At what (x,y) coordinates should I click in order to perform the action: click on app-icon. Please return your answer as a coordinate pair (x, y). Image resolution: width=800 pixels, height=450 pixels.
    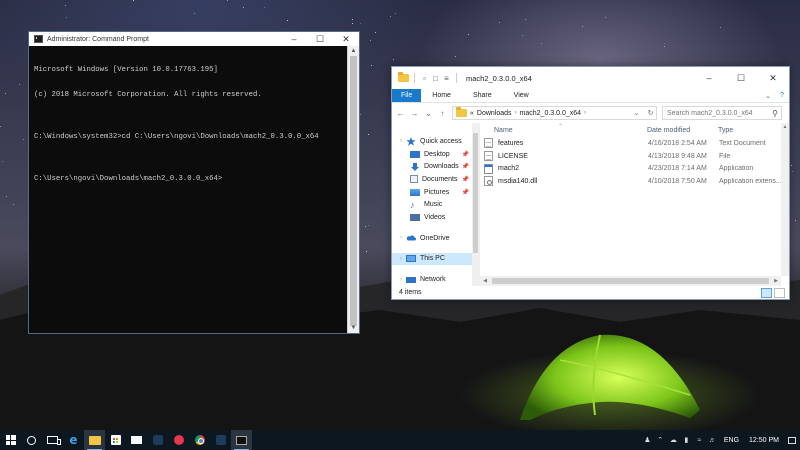
    Looking at the image, I should click on (178, 440).